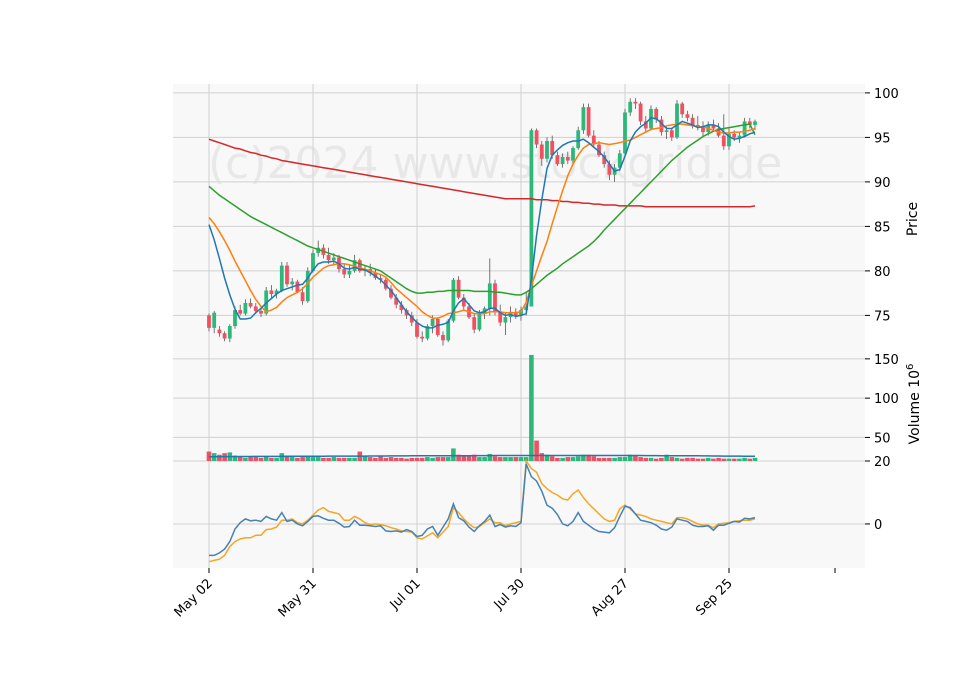 Image resolution: width=960 pixels, height=690 pixels. Describe the element at coordinates (882, 272) in the screenshot. I see `price-y-tick-label: 80` at that location.